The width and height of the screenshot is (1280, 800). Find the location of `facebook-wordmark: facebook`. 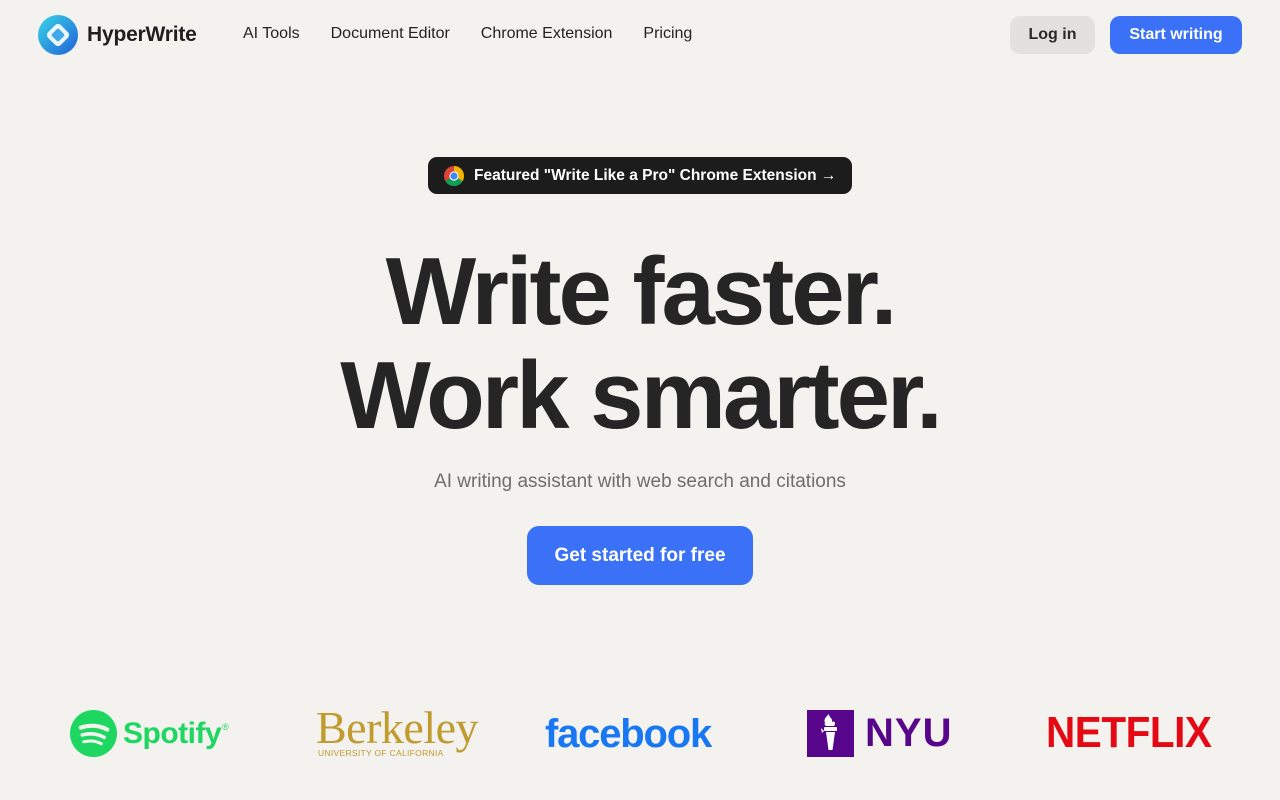

facebook-wordmark: facebook is located at coordinates (628, 734).